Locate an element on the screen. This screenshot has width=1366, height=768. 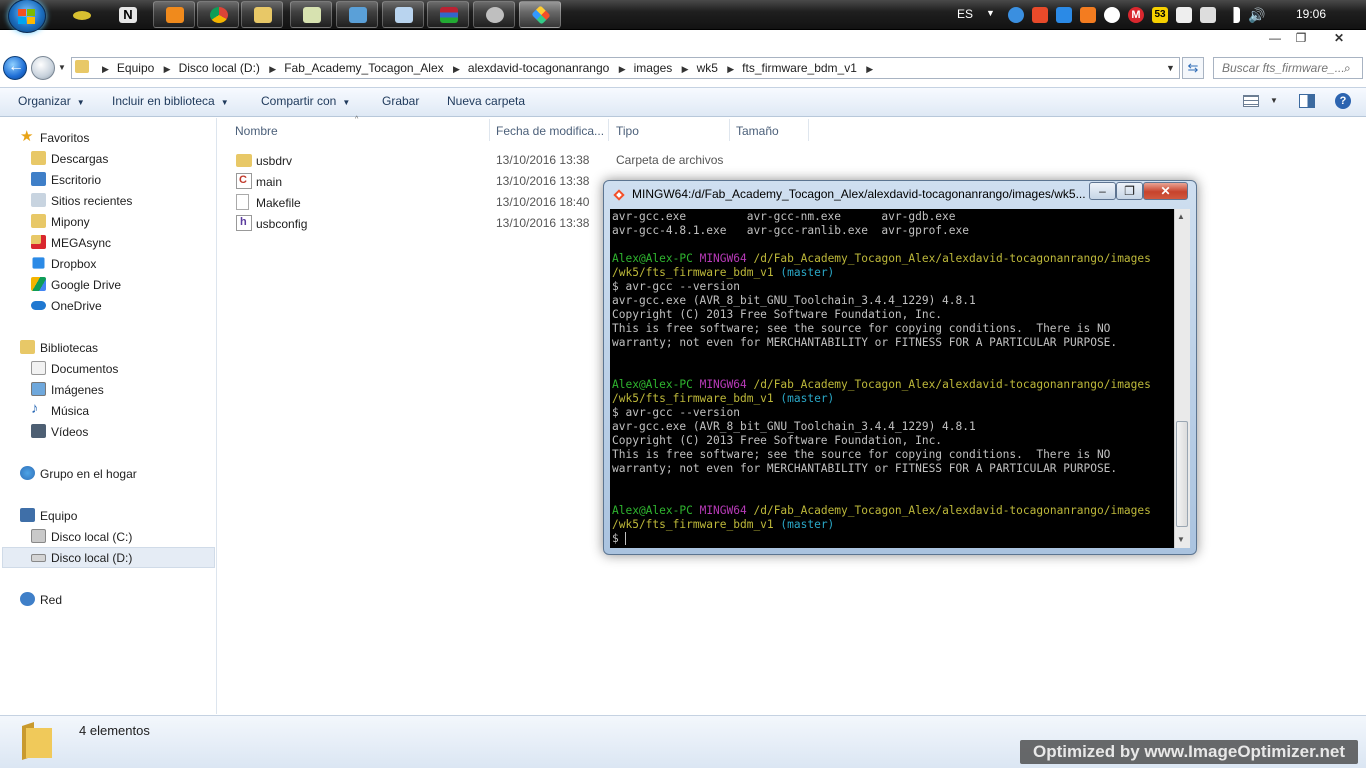
taskbar-app-remote is located at coordinates (357, 14).